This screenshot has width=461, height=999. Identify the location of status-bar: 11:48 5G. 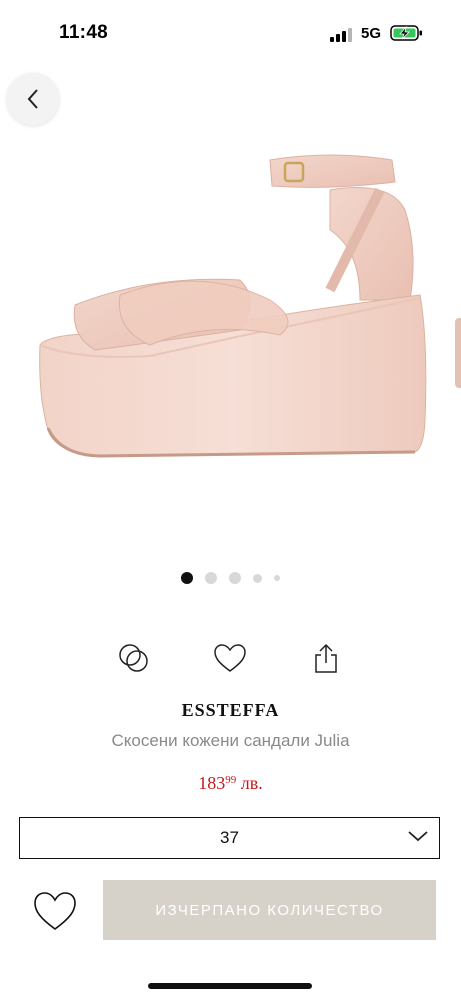
(230, 34).